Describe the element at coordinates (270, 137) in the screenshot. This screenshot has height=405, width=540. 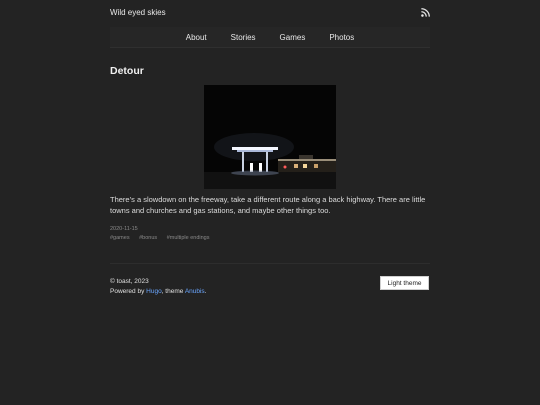
I see `post-photo` at that location.